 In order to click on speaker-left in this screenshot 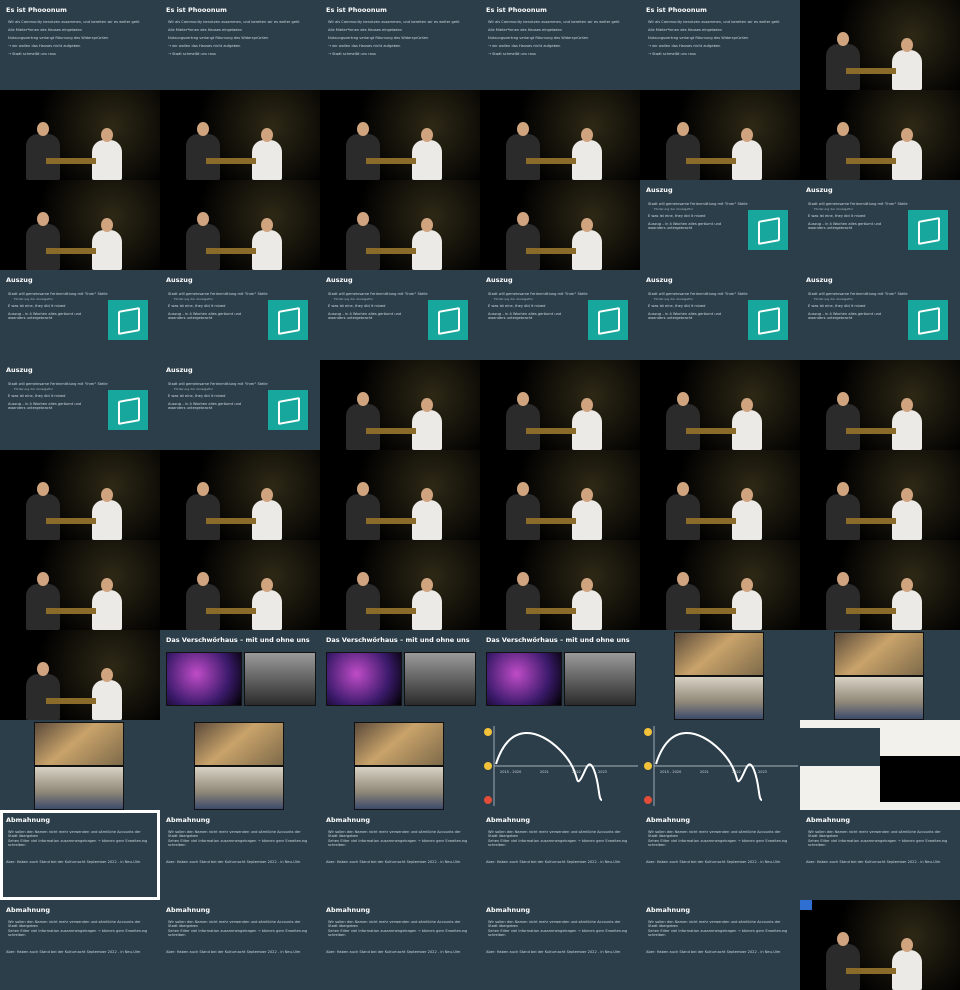, I will do `click(363, 247)`.